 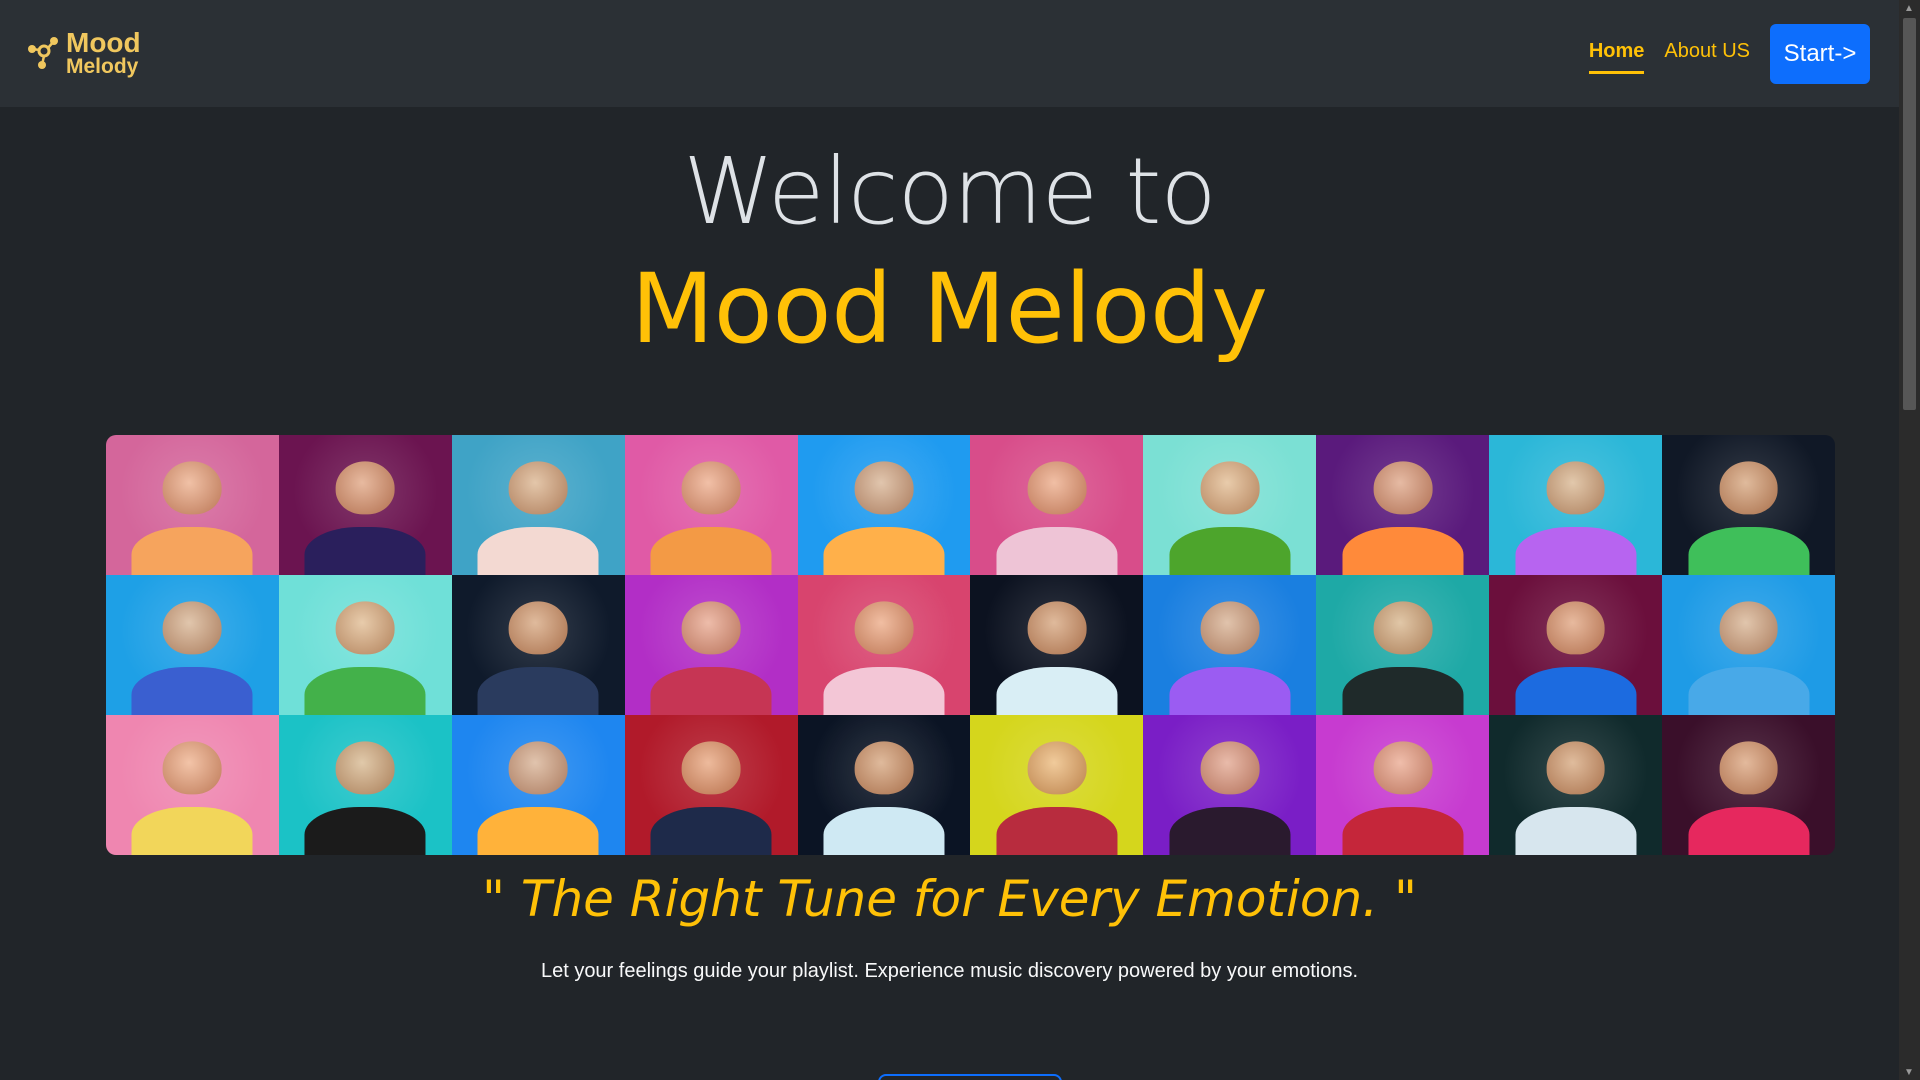 What do you see at coordinates (949, 309) in the screenshot?
I see `hero-brand-text: Mood Melody` at bounding box center [949, 309].